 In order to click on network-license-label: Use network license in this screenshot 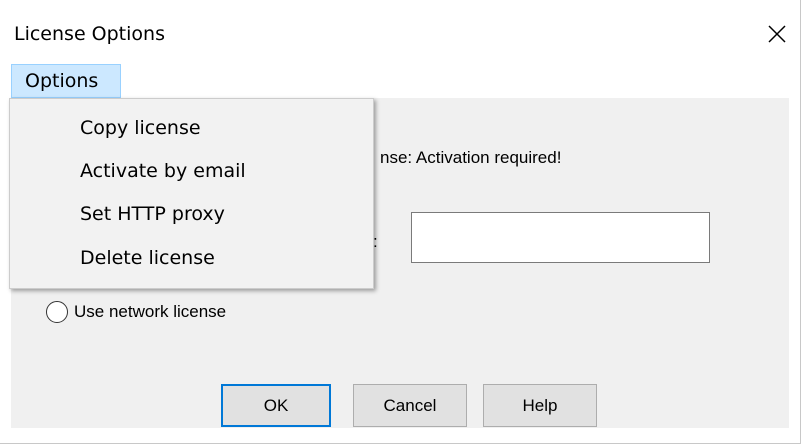, I will do `click(150, 312)`.